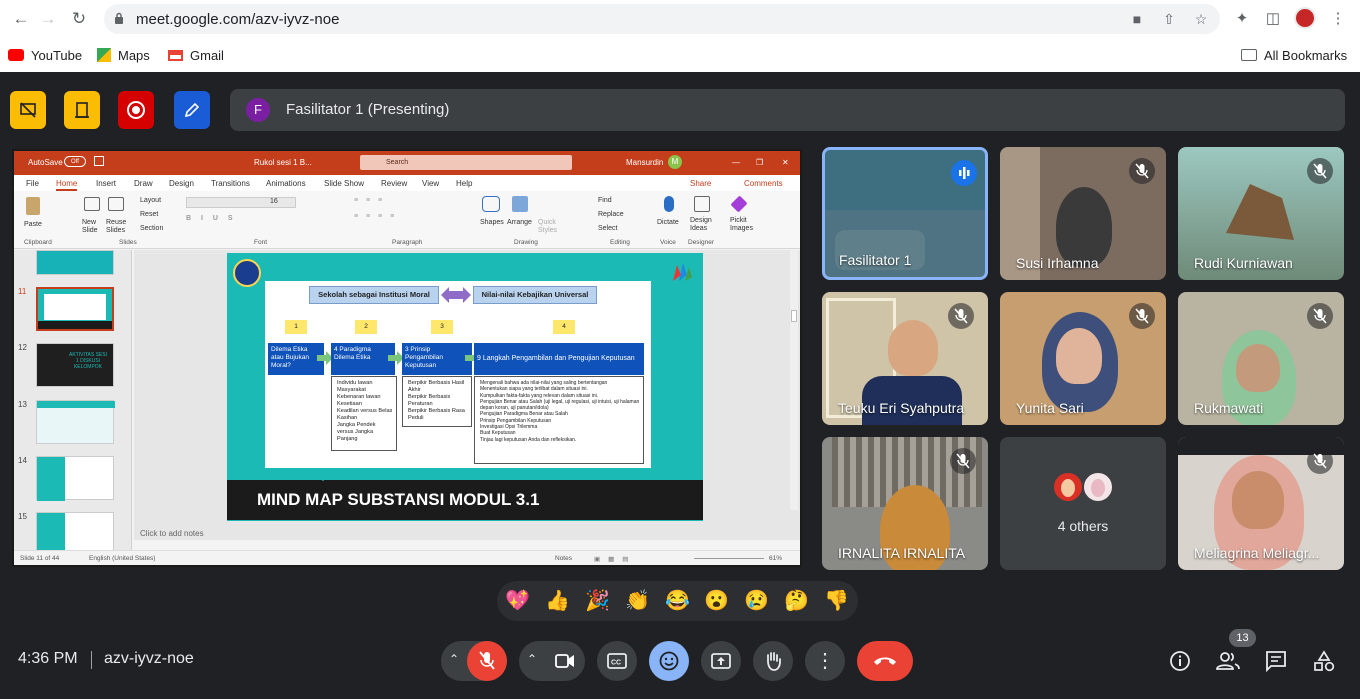  Describe the element at coordinates (1261, 358) in the screenshot. I see `participant-tile-rukmawati: Rukmawati` at that location.